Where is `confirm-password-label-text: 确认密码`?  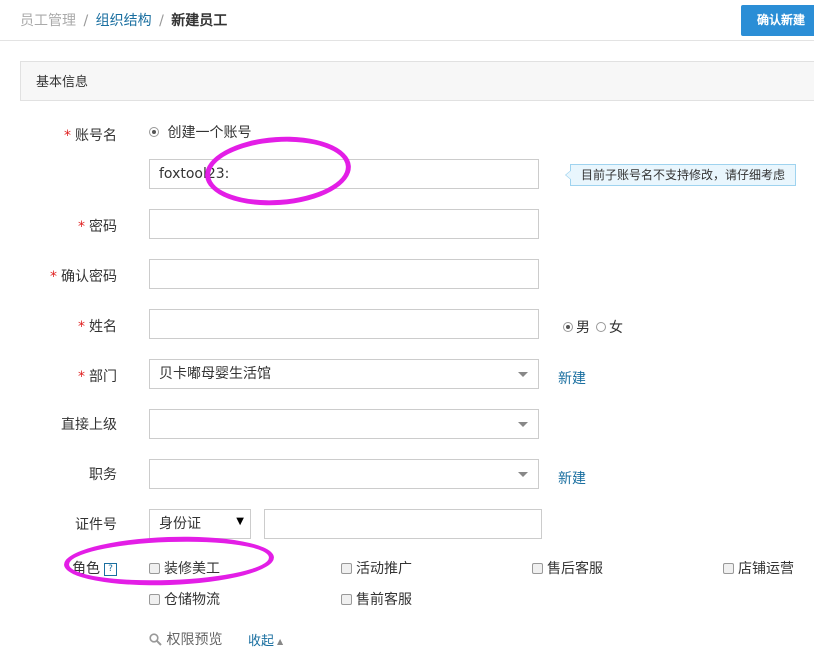 confirm-password-label-text: 确认密码 is located at coordinates (89, 277).